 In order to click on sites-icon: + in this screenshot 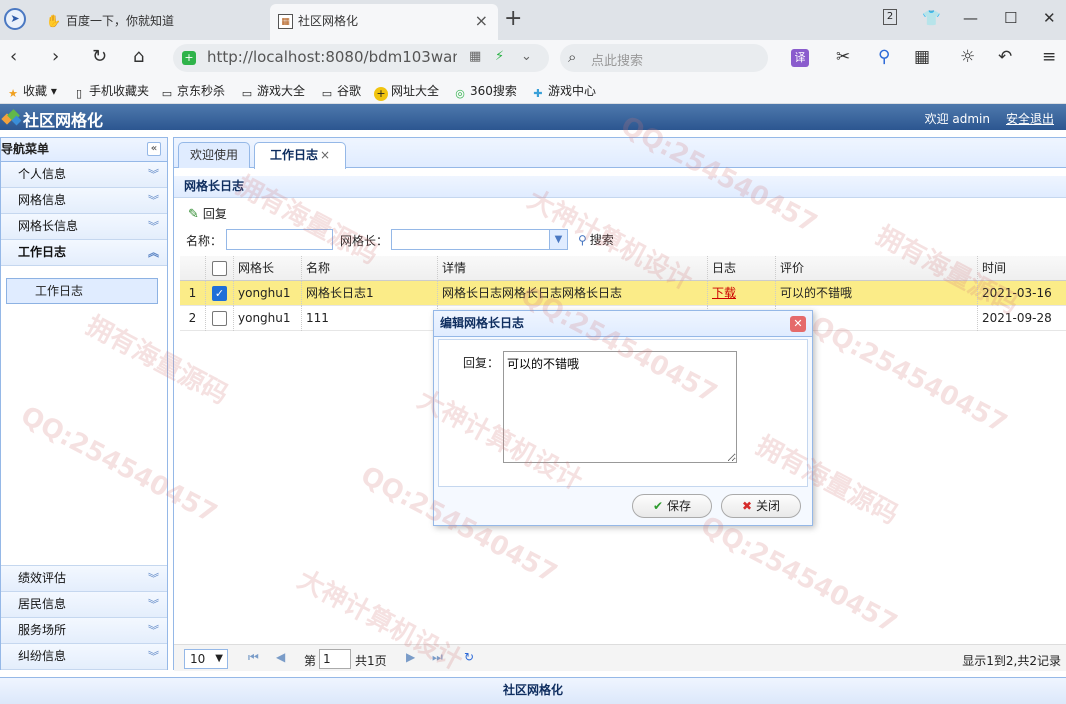, I will do `click(381, 94)`.